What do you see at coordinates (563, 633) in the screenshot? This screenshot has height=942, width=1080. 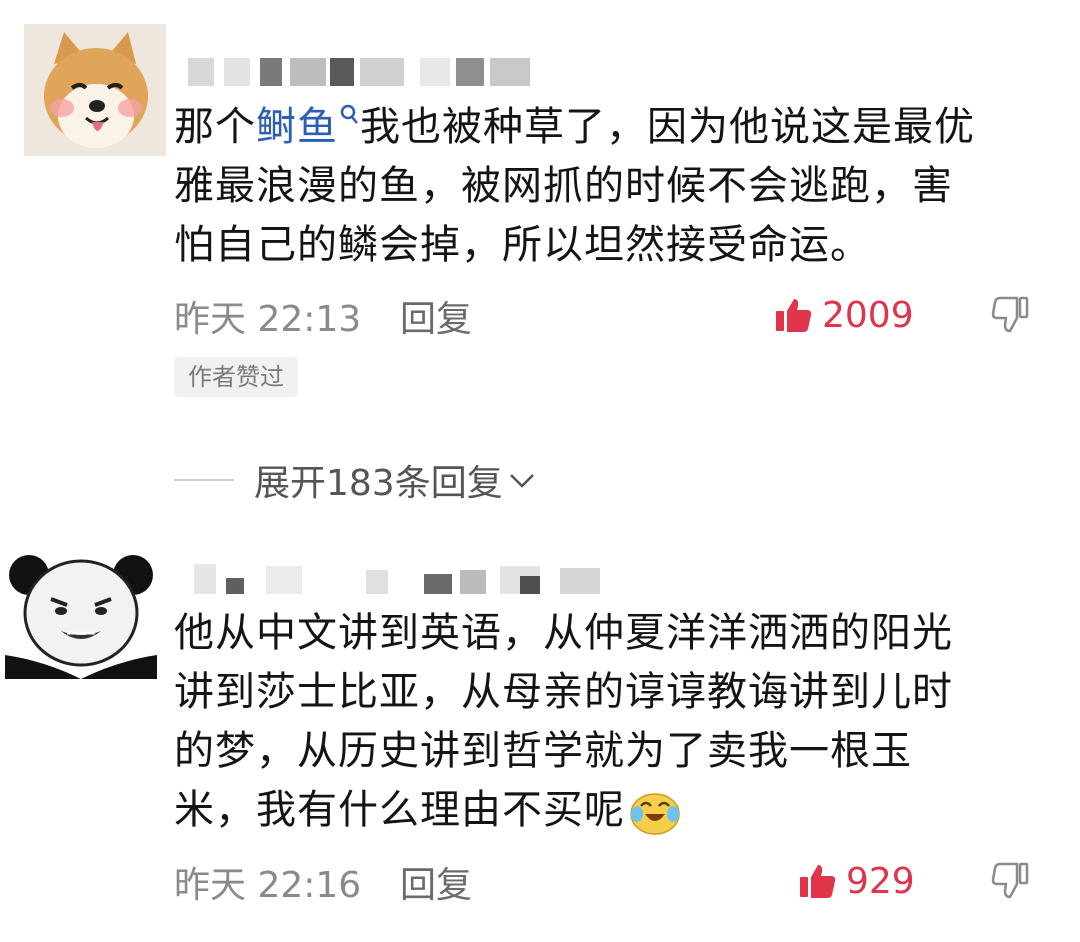 I see `comment-line: 他从中文讲到英语，从仲夏洋洋洒洒的阳光` at bounding box center [563, 633].